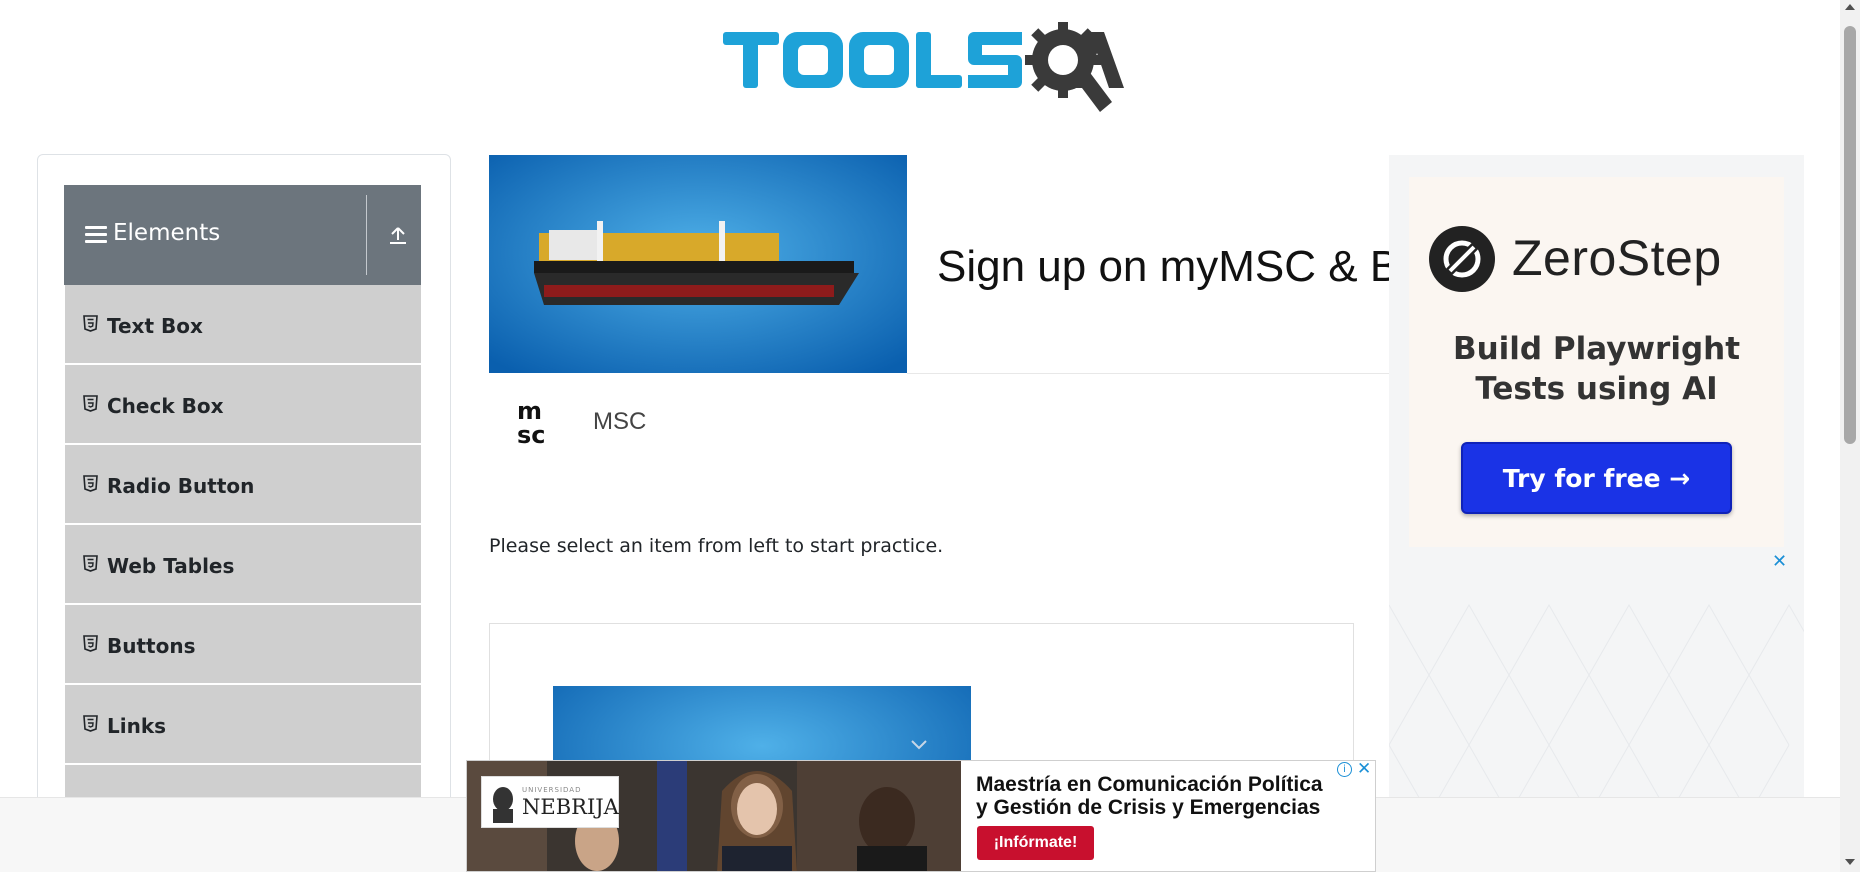 Image resolution: width=1860 pixels, height=872 pixels. I want to click on university-label: UNIVERSIDAD, so click(552, 790).